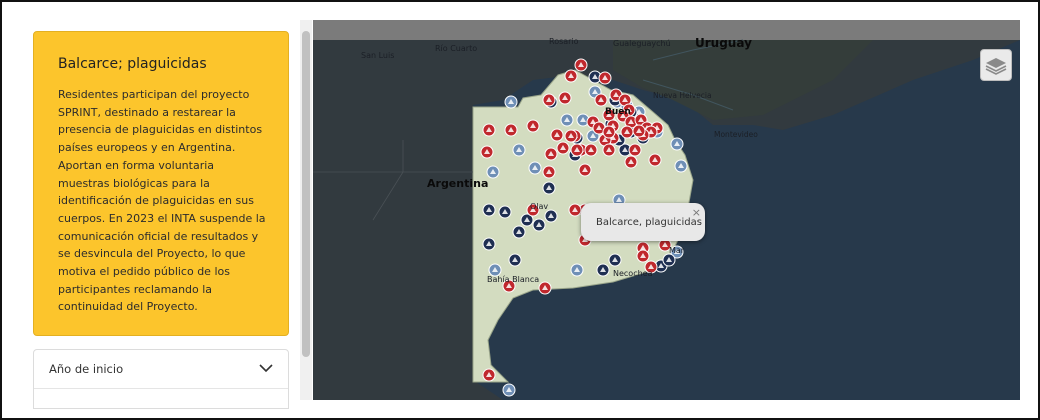 Image resolution: width=1040 pixels, height=420 pixels. What do you see at coordinates (161, 369) in the screenshot?
I see `accordion-header-year: Año de inicio` at bounding box center [161, 369].